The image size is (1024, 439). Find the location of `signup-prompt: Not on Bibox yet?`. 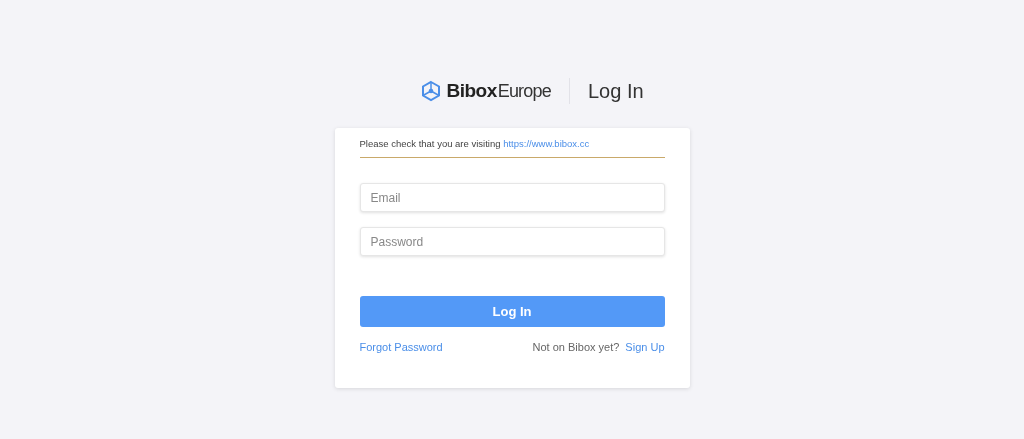

signup-prompt: Not on Bibox yet? is located at coordinates (576, 347).